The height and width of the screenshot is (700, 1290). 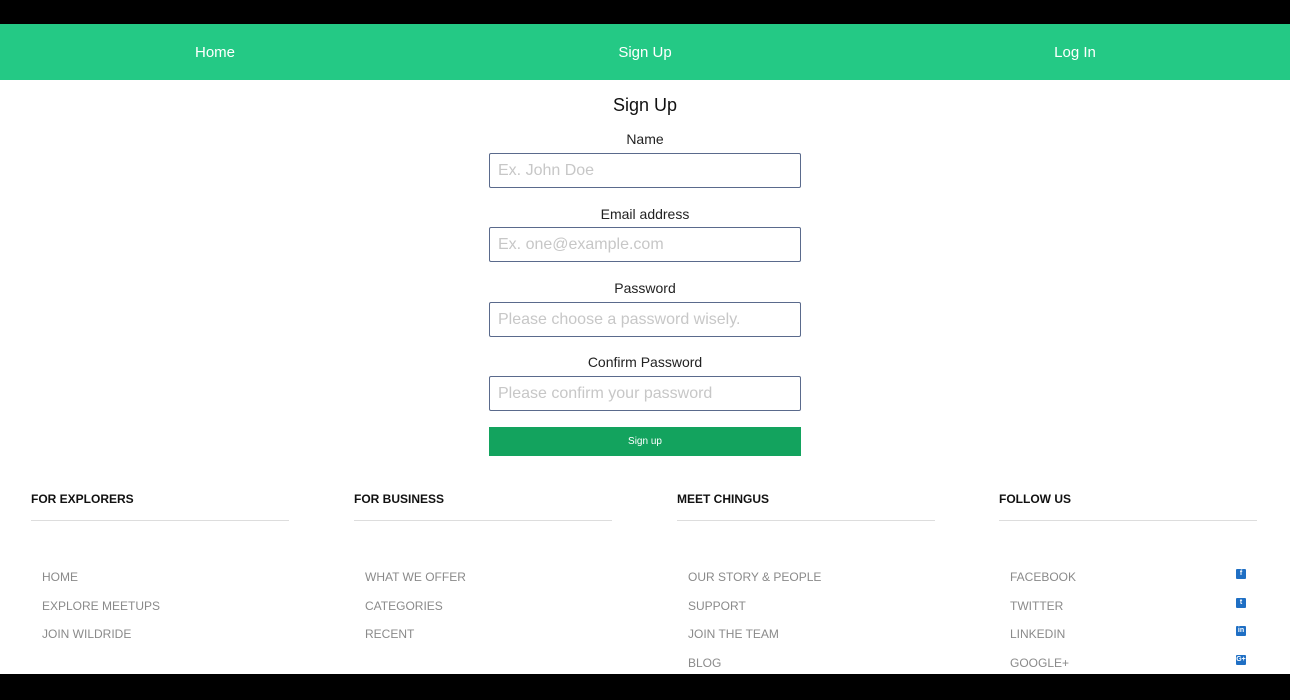 What do you see at coordinates (1133, 662) in the screenshot?
I see `footer-link-google-plus: GOOGLE+ G+` at bounding box center [1133, 662].